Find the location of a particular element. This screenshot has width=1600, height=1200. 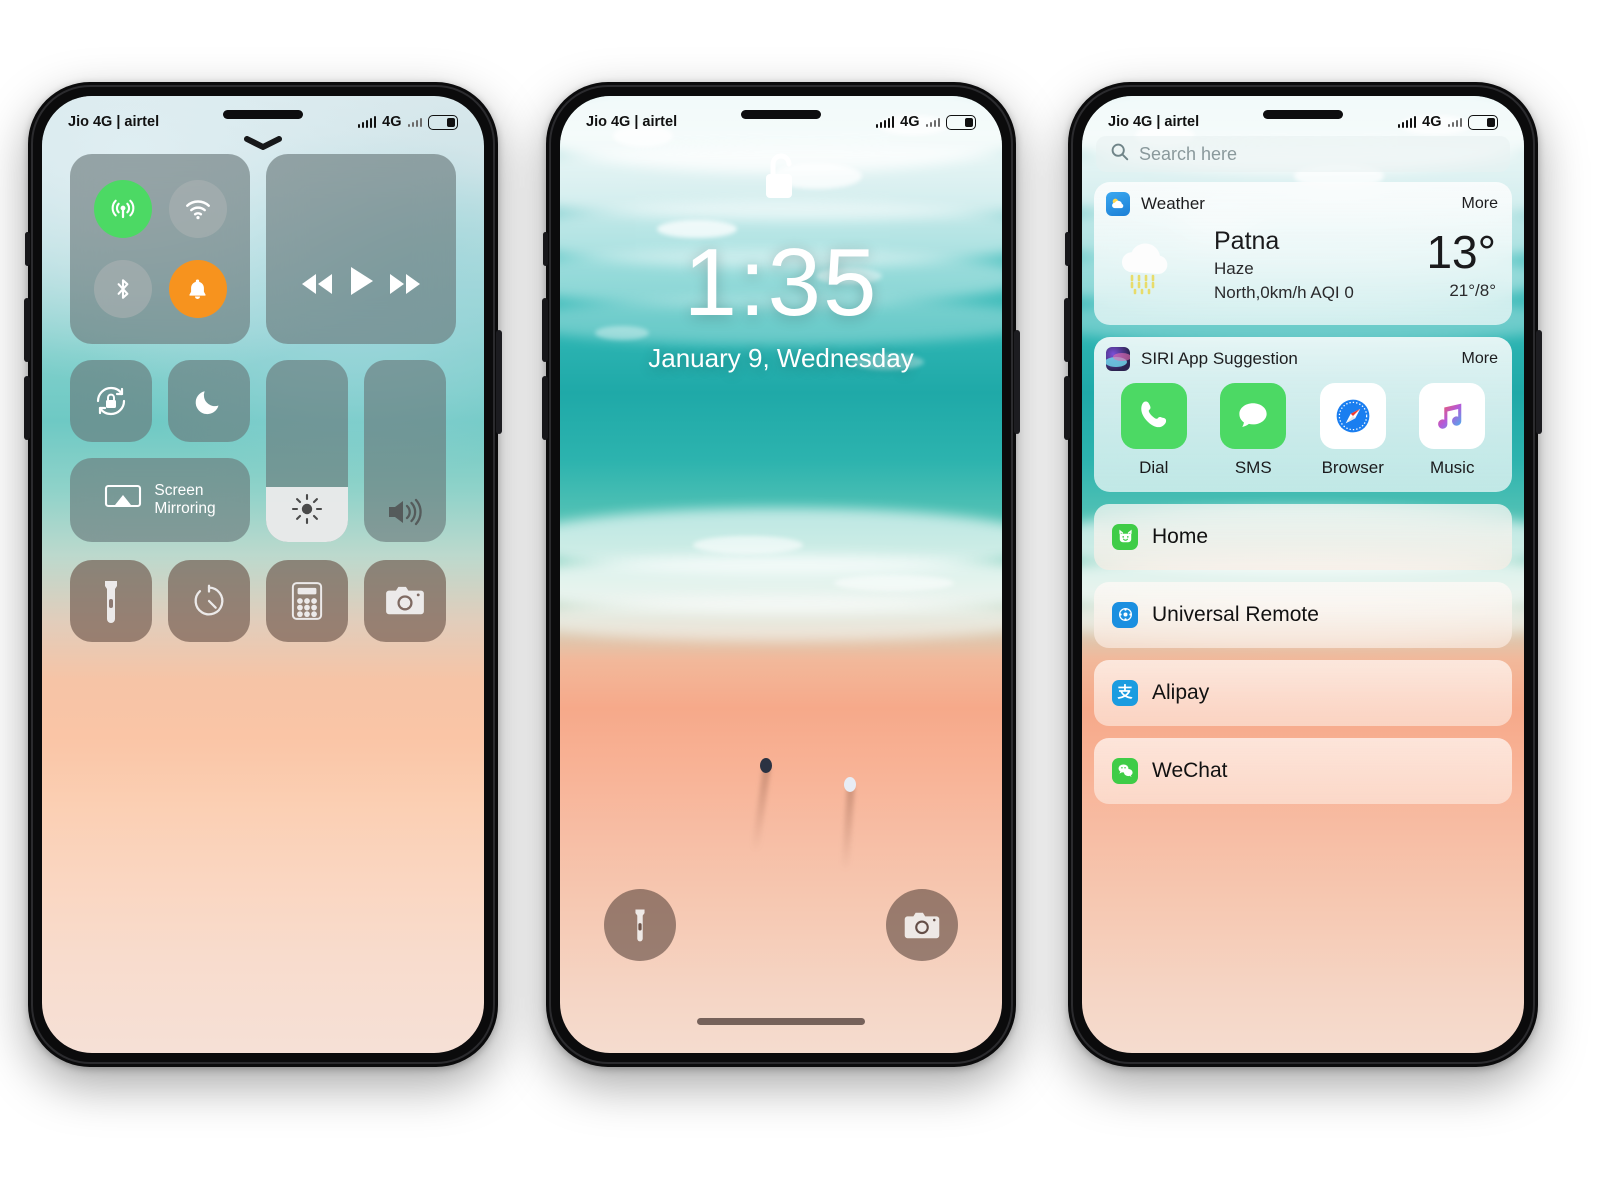

siri-app-label: Dial is located at coordinates (1154, 467).